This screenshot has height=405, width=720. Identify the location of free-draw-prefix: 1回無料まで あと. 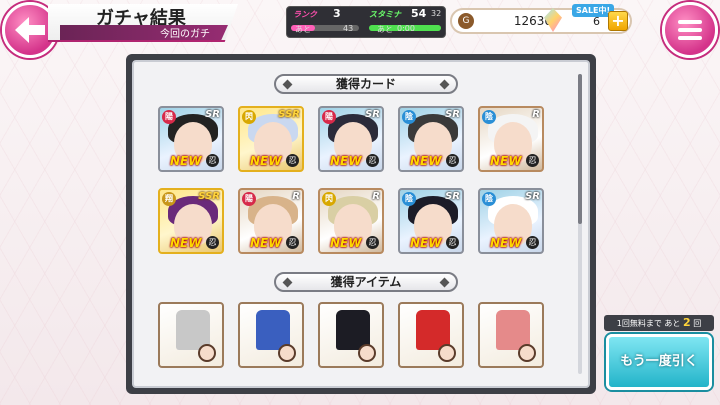
(648, 323).